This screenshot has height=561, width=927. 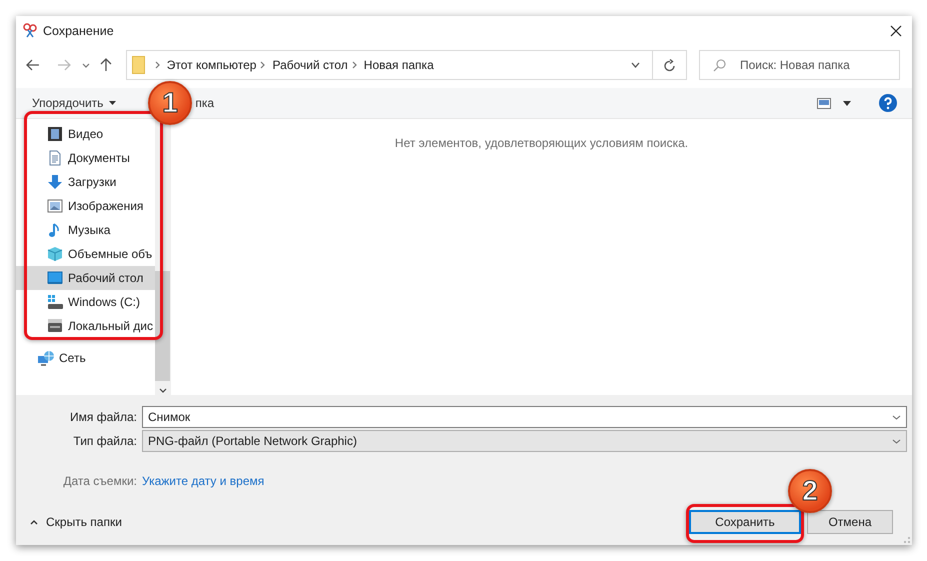 What do you see at coordinates (138, 65) in the screenshot?
I see `folder-icon` at bounding box center [138, 65].